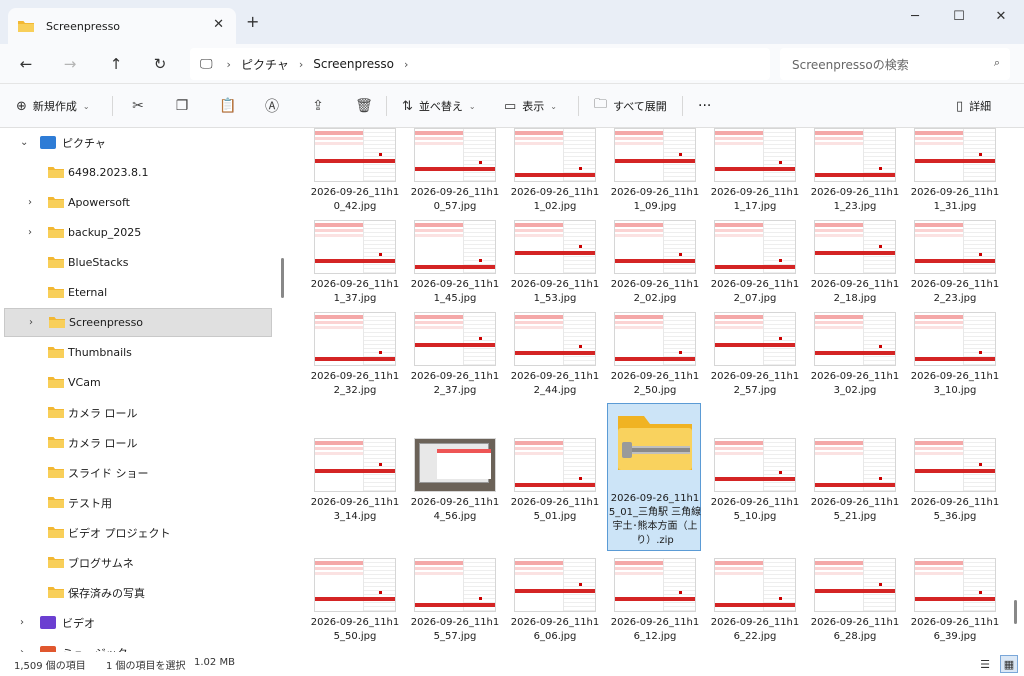 Image resolution: width=1024 pixels, height=676 pixels. Describe the element at coordinates (555, 199) in the screenshot. I see `file-name: 2026-09-26_11h11_02.jpg` at that location.